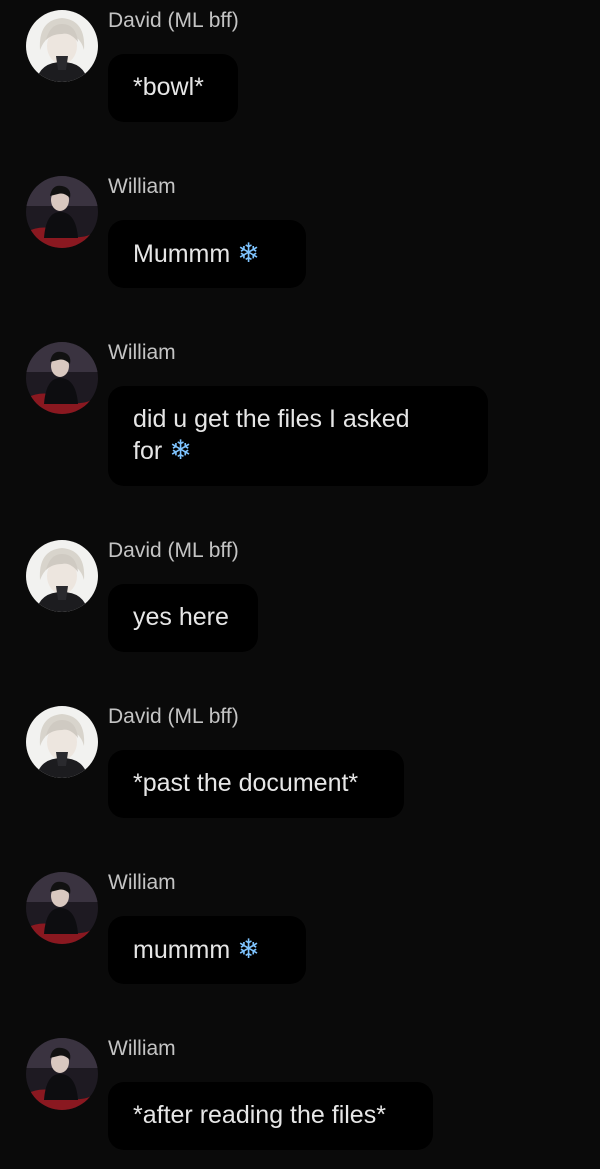 The image size is (600, 1169). I want to click on chat-message: William did u get the files I asked for ❄, so click(300, 417).